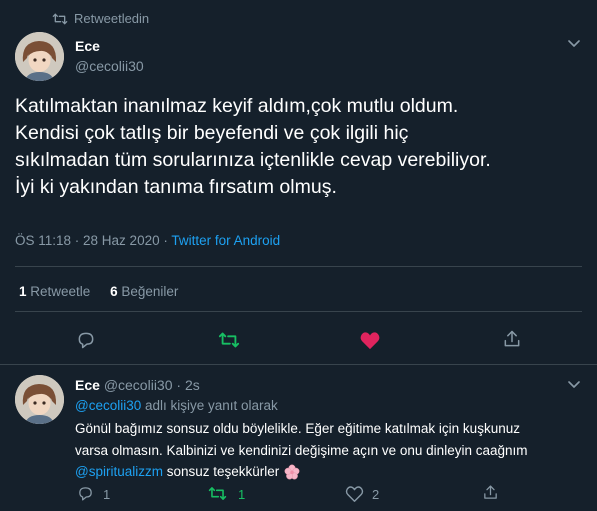 The height and width of the screenshot is (511, 597). I want to click on tweet-stats: 1 Retweetle 6 Beğeniler, so click(98, 291).